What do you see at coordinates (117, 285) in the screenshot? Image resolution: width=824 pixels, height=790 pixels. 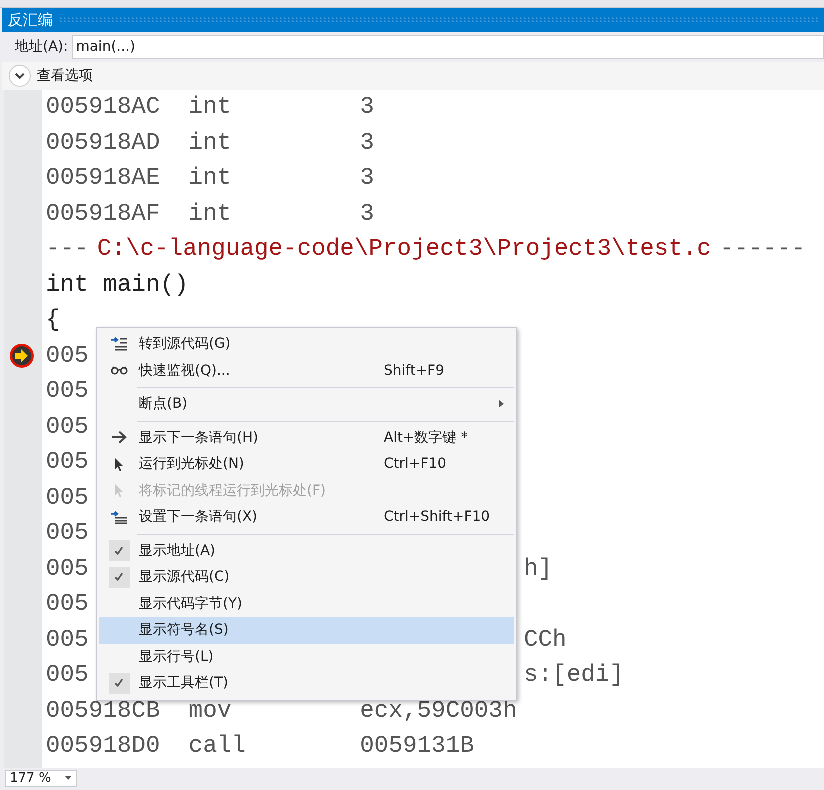 I see `source-line: int main()` at bounding box center [117, 285].